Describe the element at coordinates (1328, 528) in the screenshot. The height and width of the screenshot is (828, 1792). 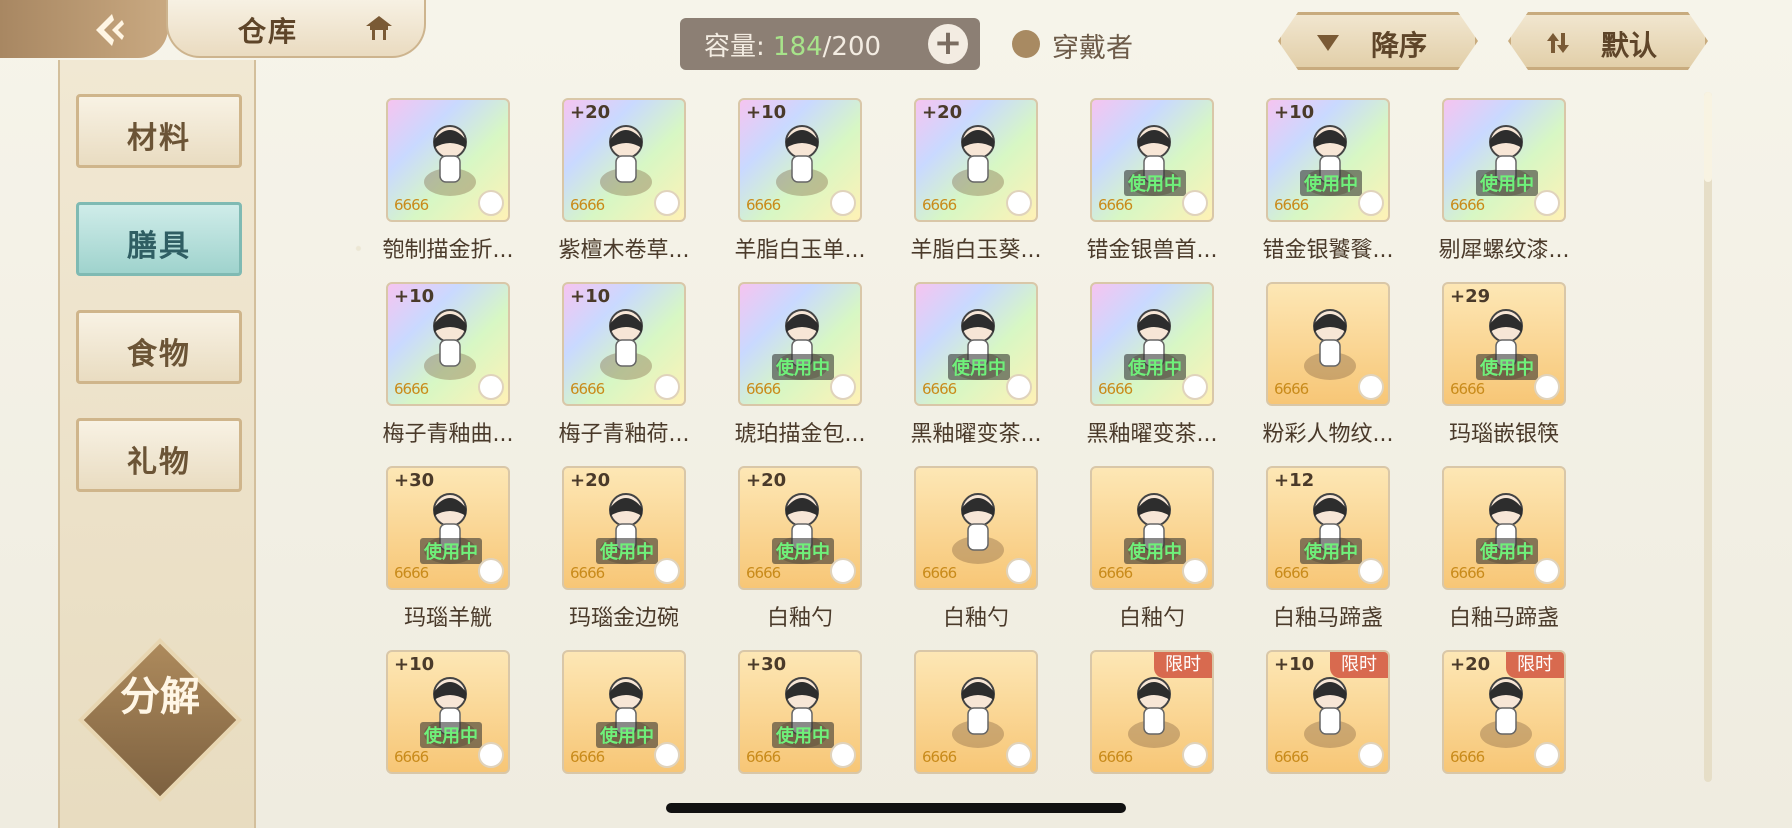
I see `inventory-item: +12 使用中 6666` at that location.